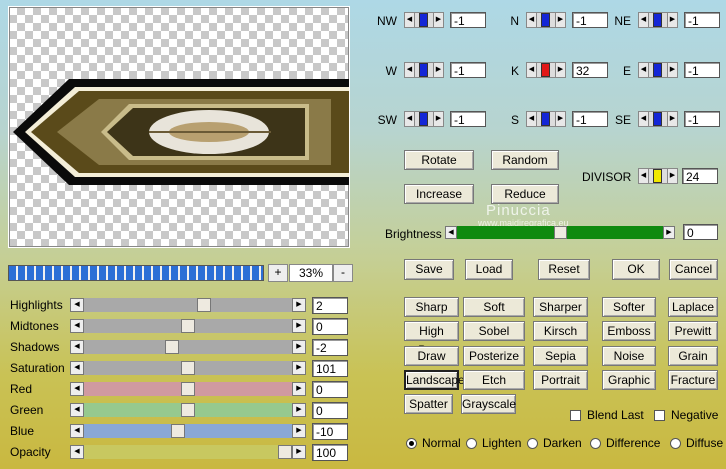 The height and width of the screenshot is (469, 726). Describe the element at coordinates (178, 431) in the screenshot. I see `blue-thumb` at that location.